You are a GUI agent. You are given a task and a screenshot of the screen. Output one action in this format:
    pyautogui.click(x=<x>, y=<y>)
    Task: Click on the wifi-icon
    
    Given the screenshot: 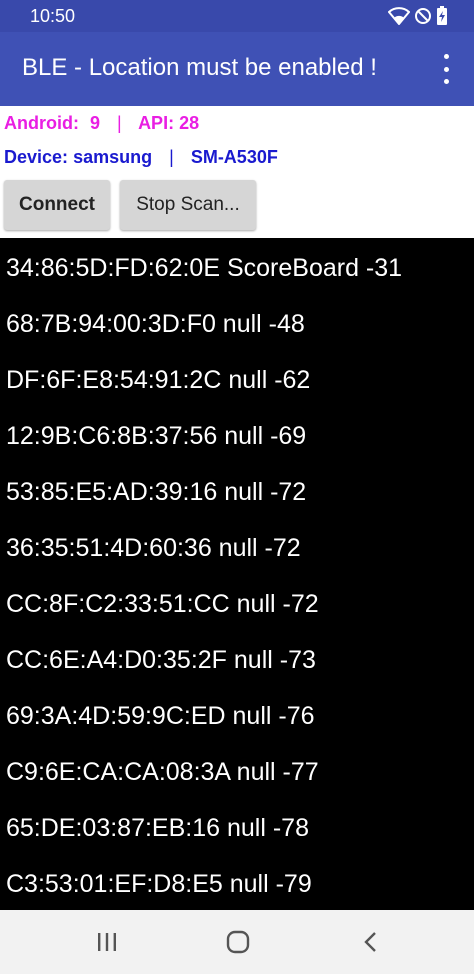 What is the action you would take?
    pyautogui.click(x=399, y=18)
    